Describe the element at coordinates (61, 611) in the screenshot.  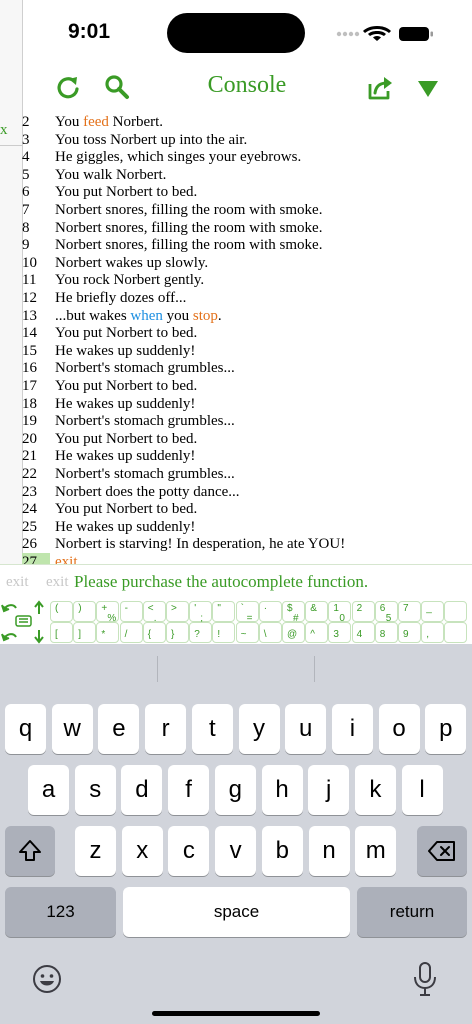
I see `symbol-key: (` at that location.